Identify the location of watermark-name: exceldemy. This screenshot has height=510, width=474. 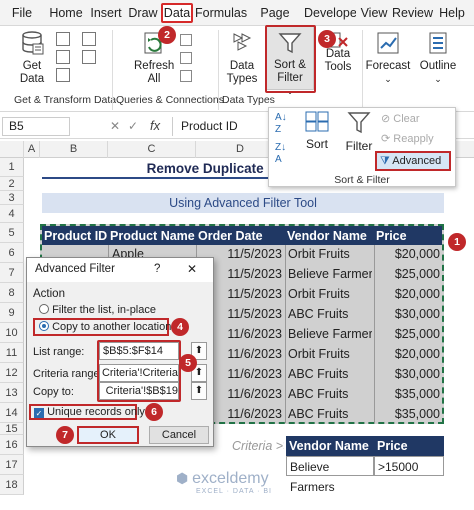
(230, 478).